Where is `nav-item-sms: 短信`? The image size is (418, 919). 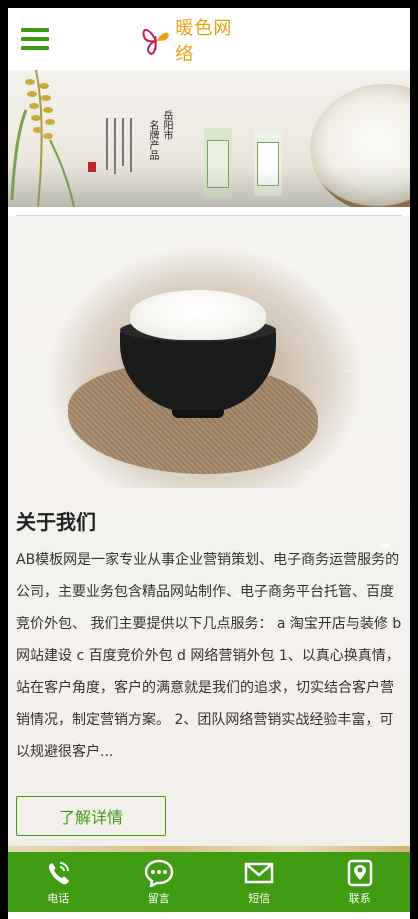 nav-item-sms: 短信 is located at coordinates (259, 882).